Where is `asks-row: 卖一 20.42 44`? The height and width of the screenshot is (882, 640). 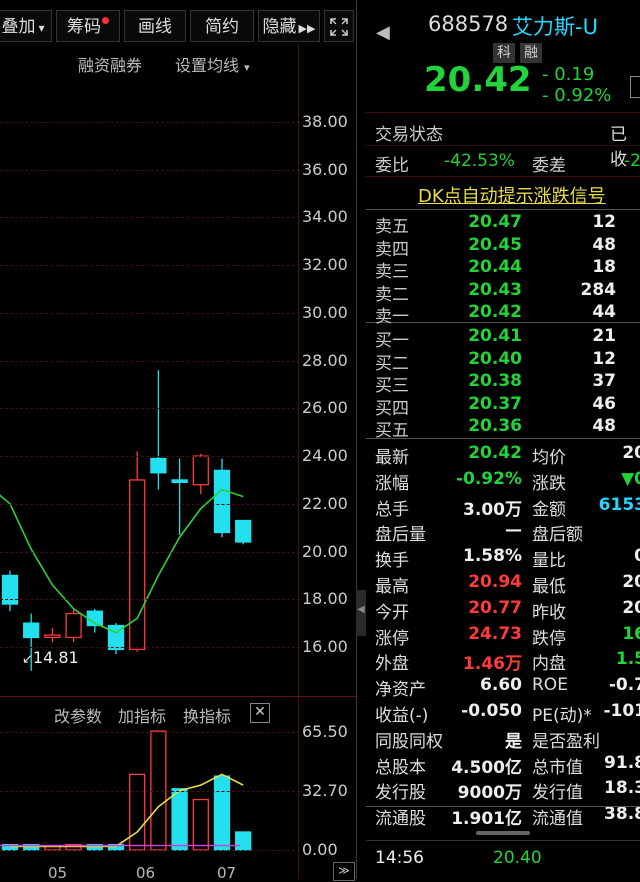
asks-row: 卖一 20.42 44 is located at coordinates (503, 315).